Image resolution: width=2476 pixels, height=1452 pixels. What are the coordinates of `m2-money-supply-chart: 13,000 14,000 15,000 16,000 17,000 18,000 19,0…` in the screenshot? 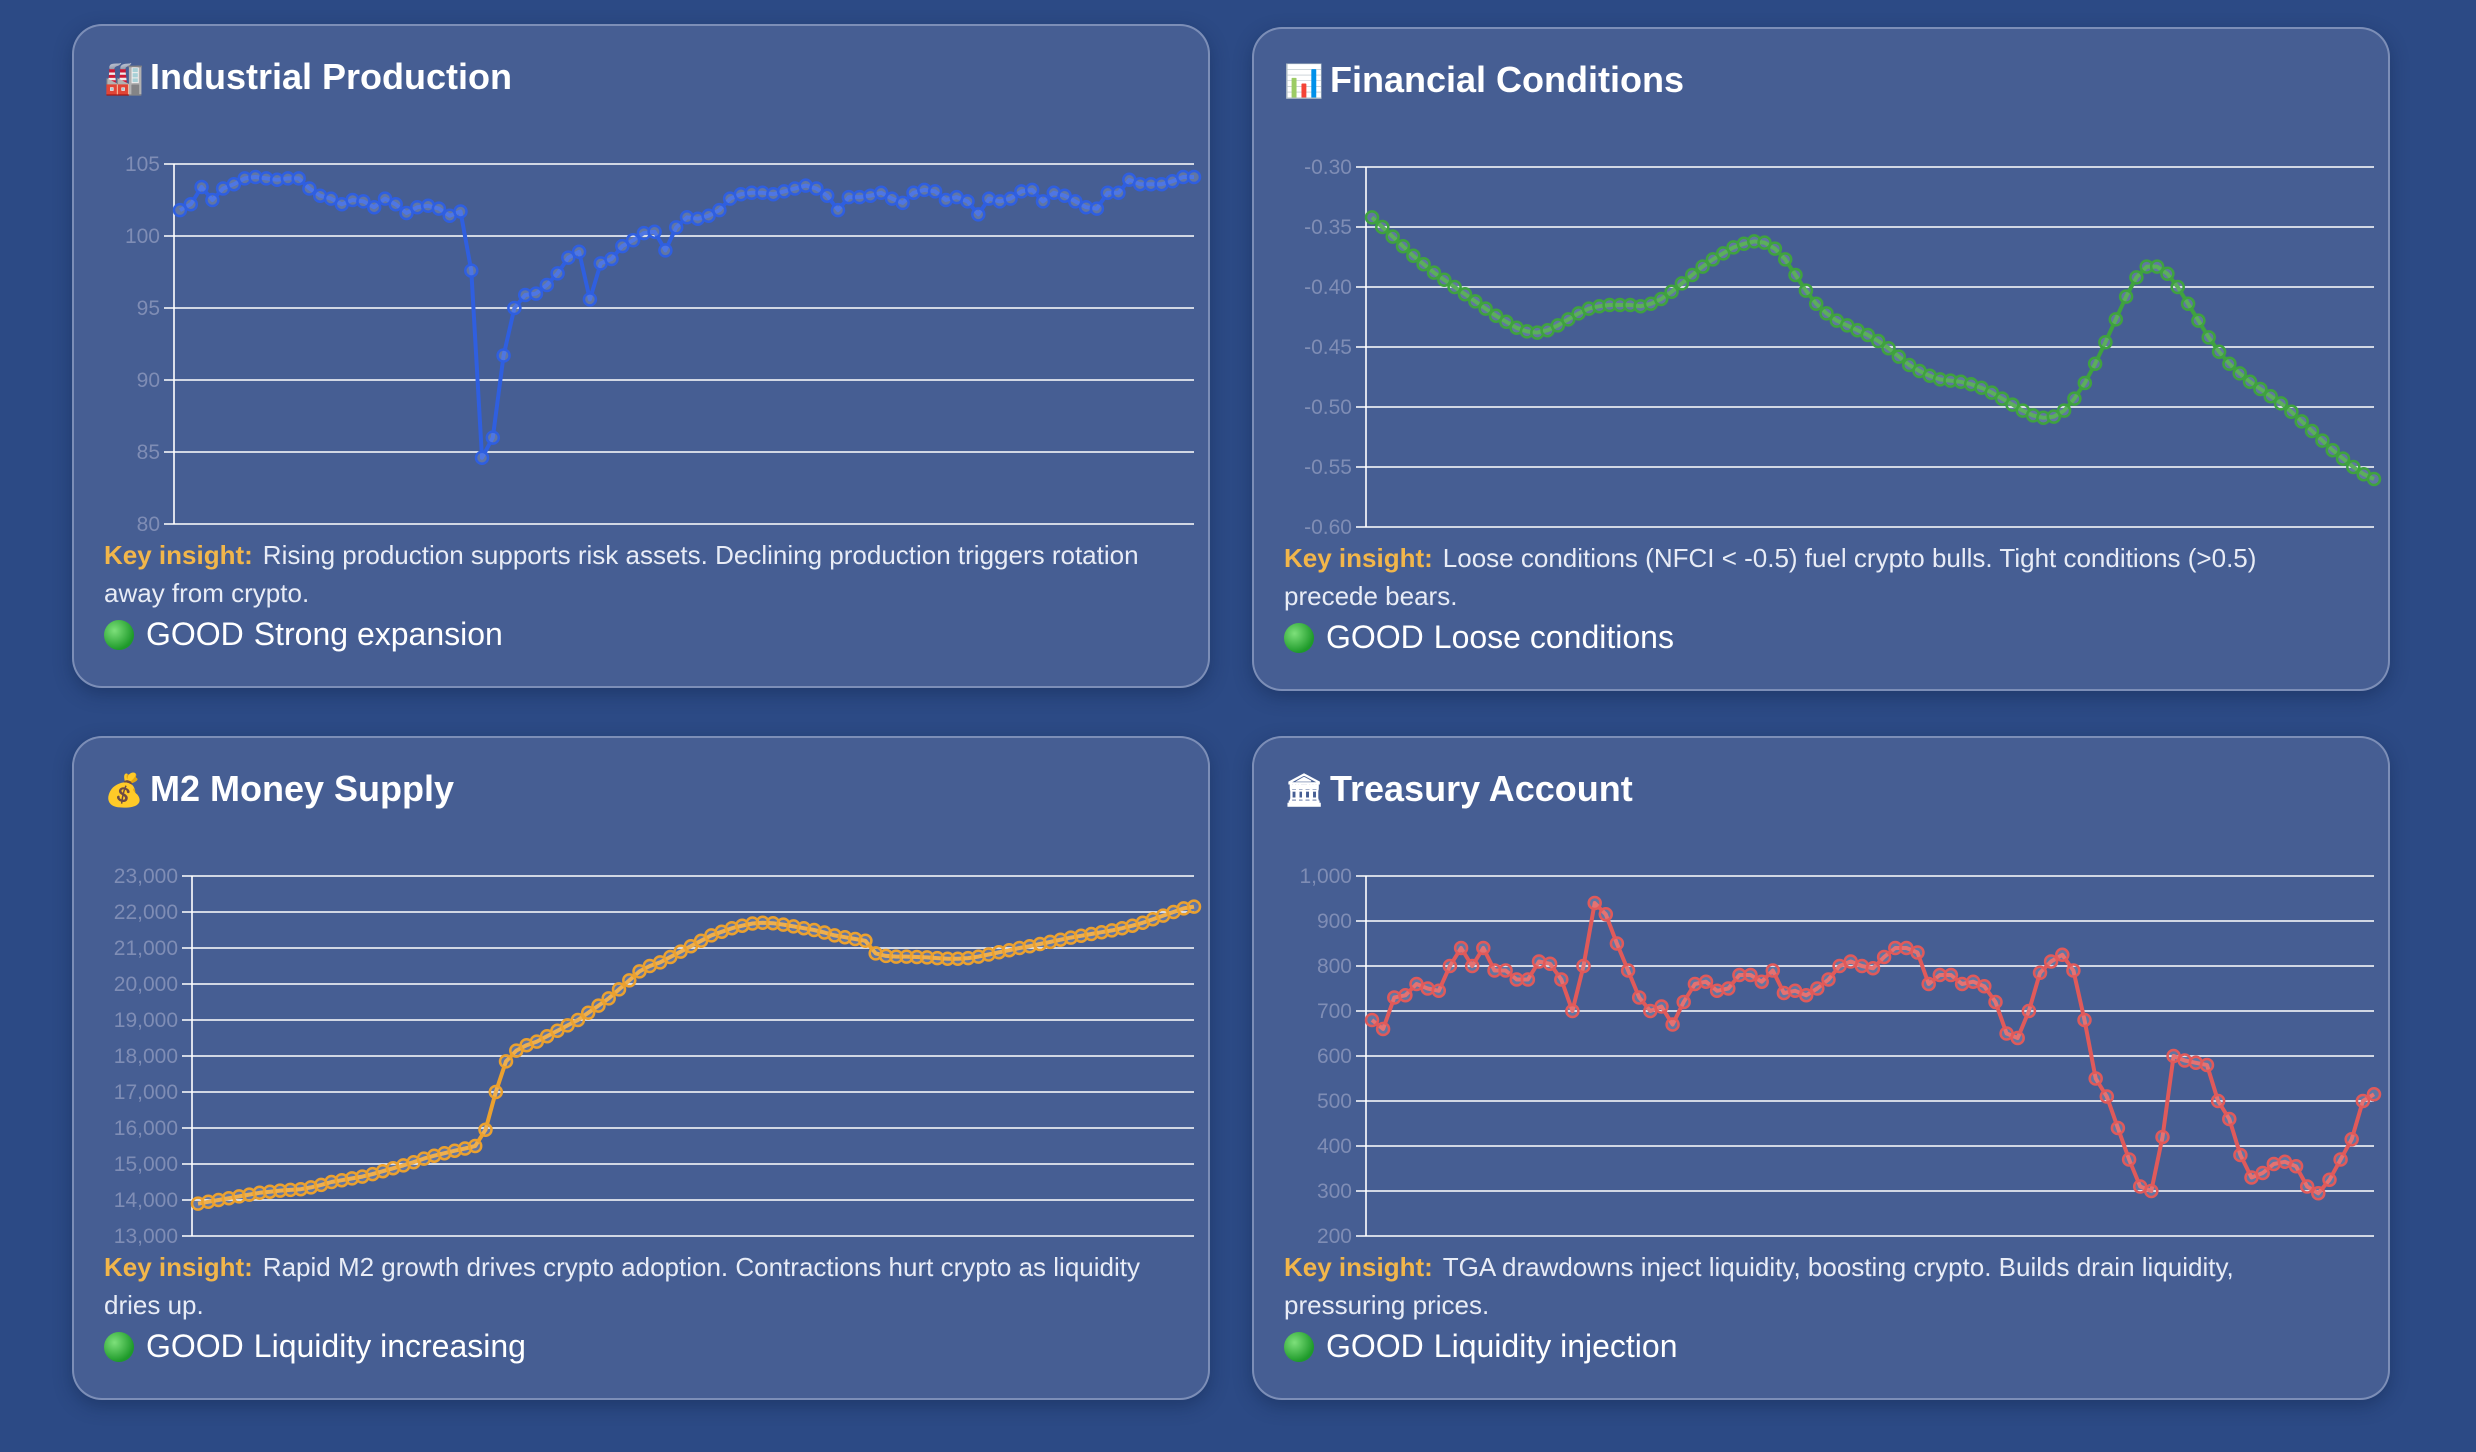 It's located at (643, 1048).